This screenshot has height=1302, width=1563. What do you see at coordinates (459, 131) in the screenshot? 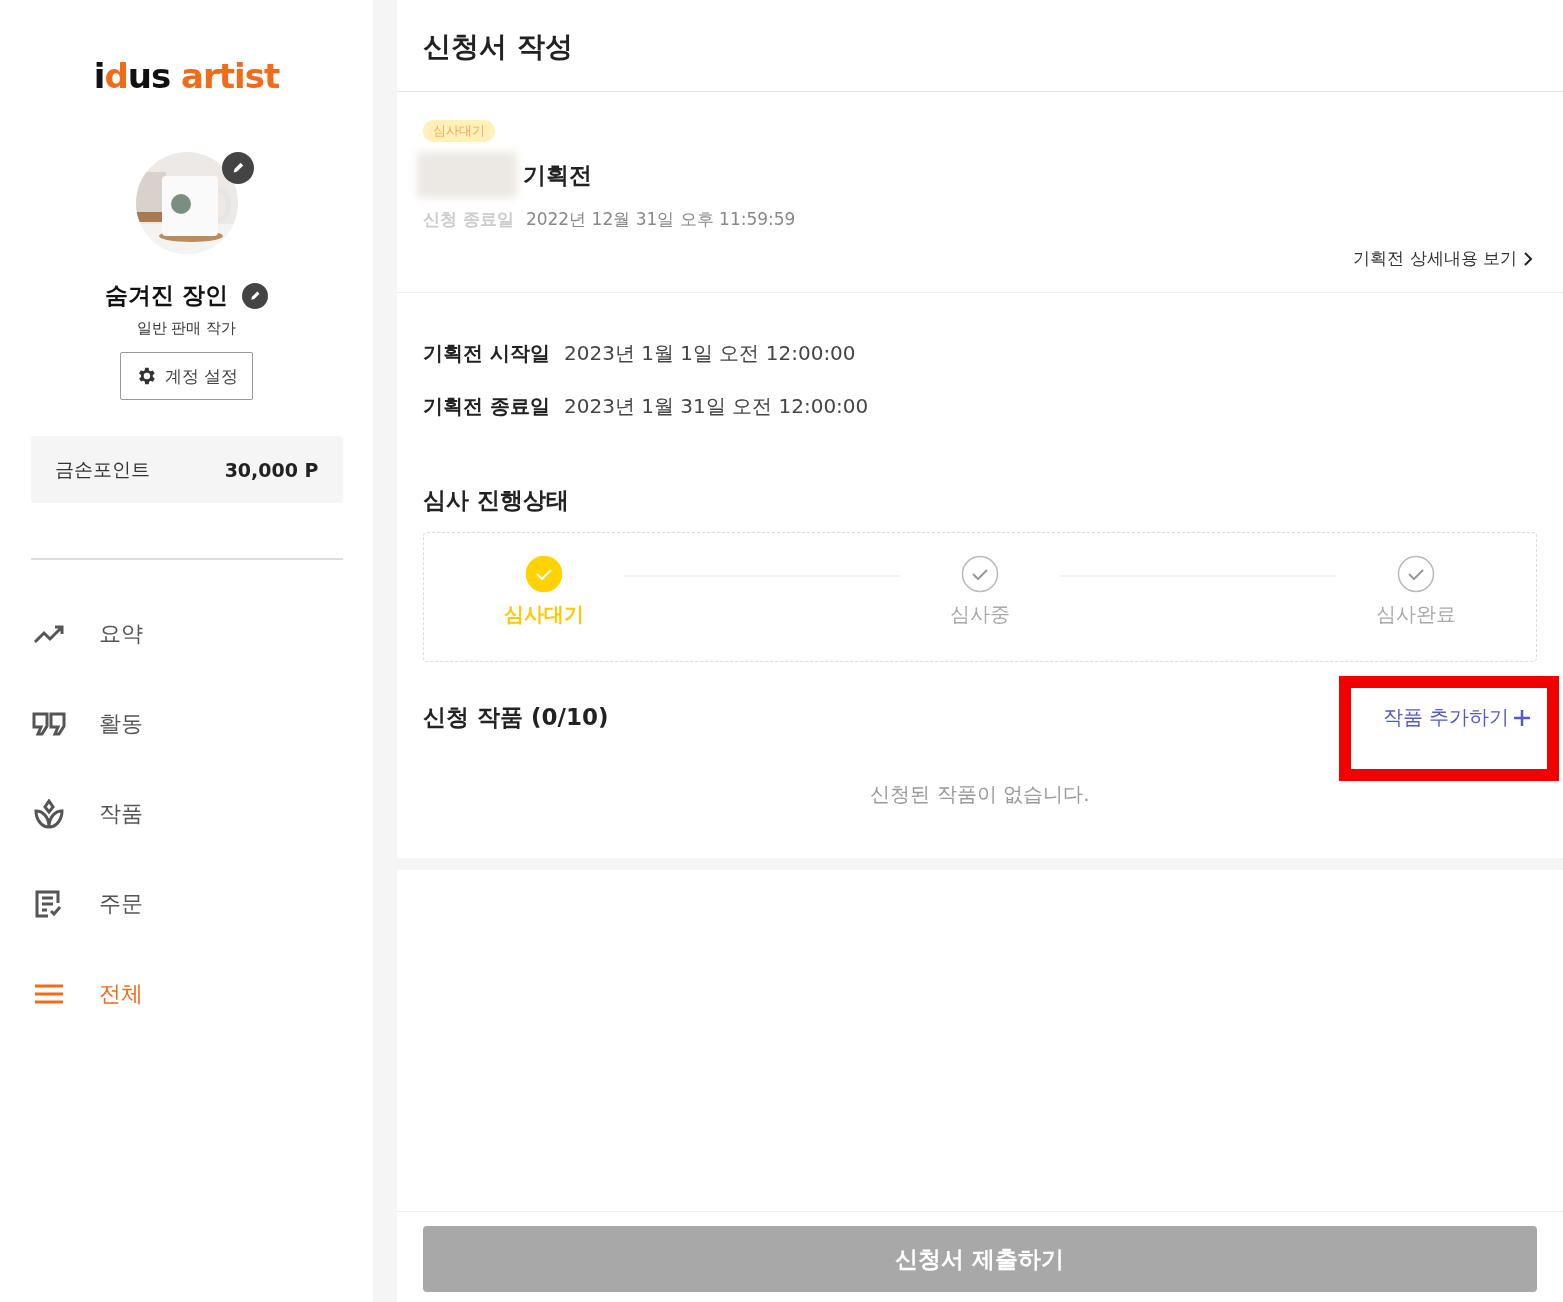
I see `status-badge: 심사대기` at bounding box center [459, 131].